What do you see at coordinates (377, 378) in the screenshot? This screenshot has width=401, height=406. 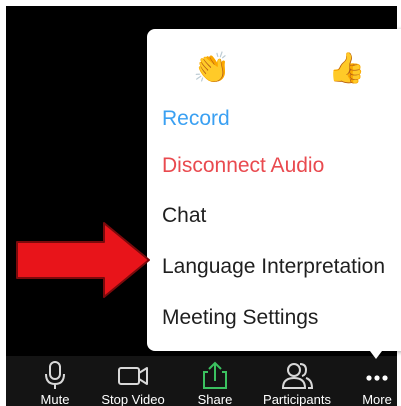 I see `more-dots-icon` at bounding box center [377, 378].